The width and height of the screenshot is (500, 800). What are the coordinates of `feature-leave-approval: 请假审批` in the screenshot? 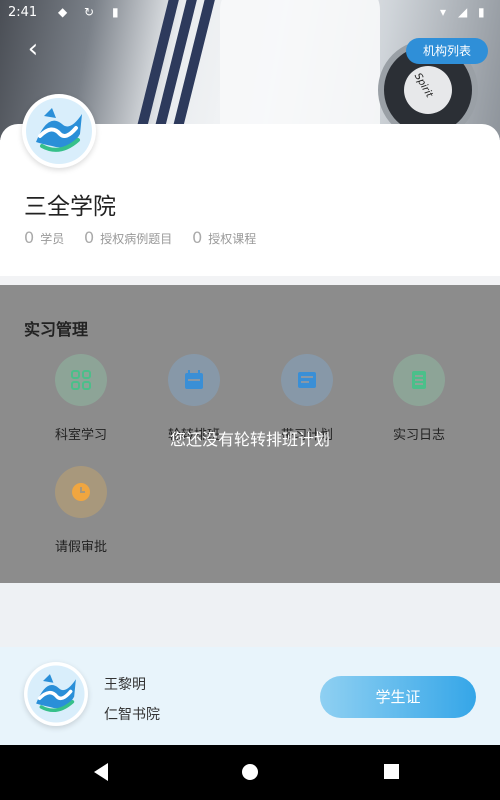 It's located at (81, 510).